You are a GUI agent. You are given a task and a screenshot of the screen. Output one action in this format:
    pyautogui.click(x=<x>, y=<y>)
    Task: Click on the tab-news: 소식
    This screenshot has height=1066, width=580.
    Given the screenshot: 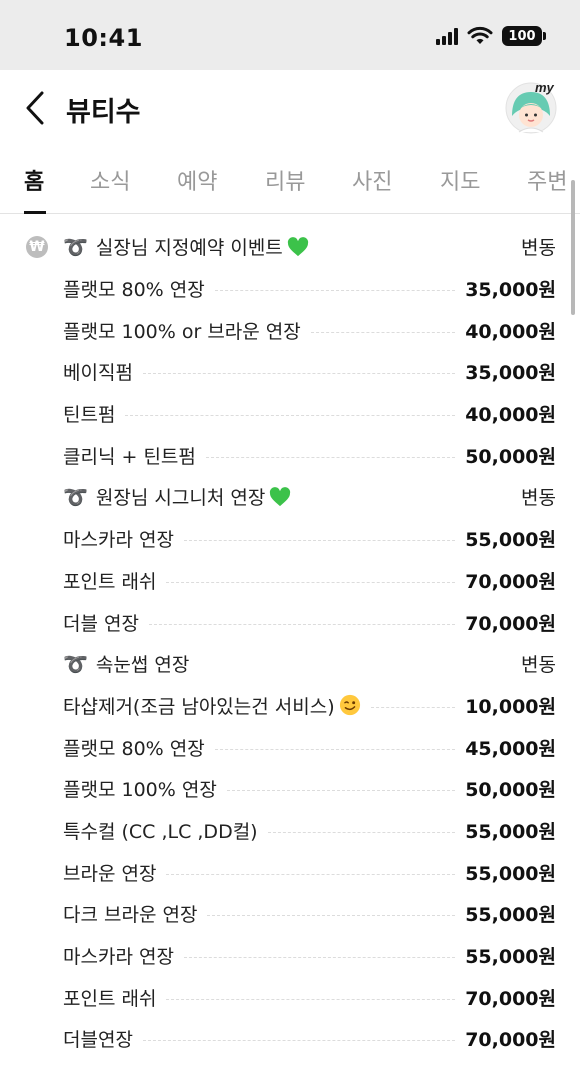 What is the action you would take?
    pyautogui.click(x=110, y=180)
    